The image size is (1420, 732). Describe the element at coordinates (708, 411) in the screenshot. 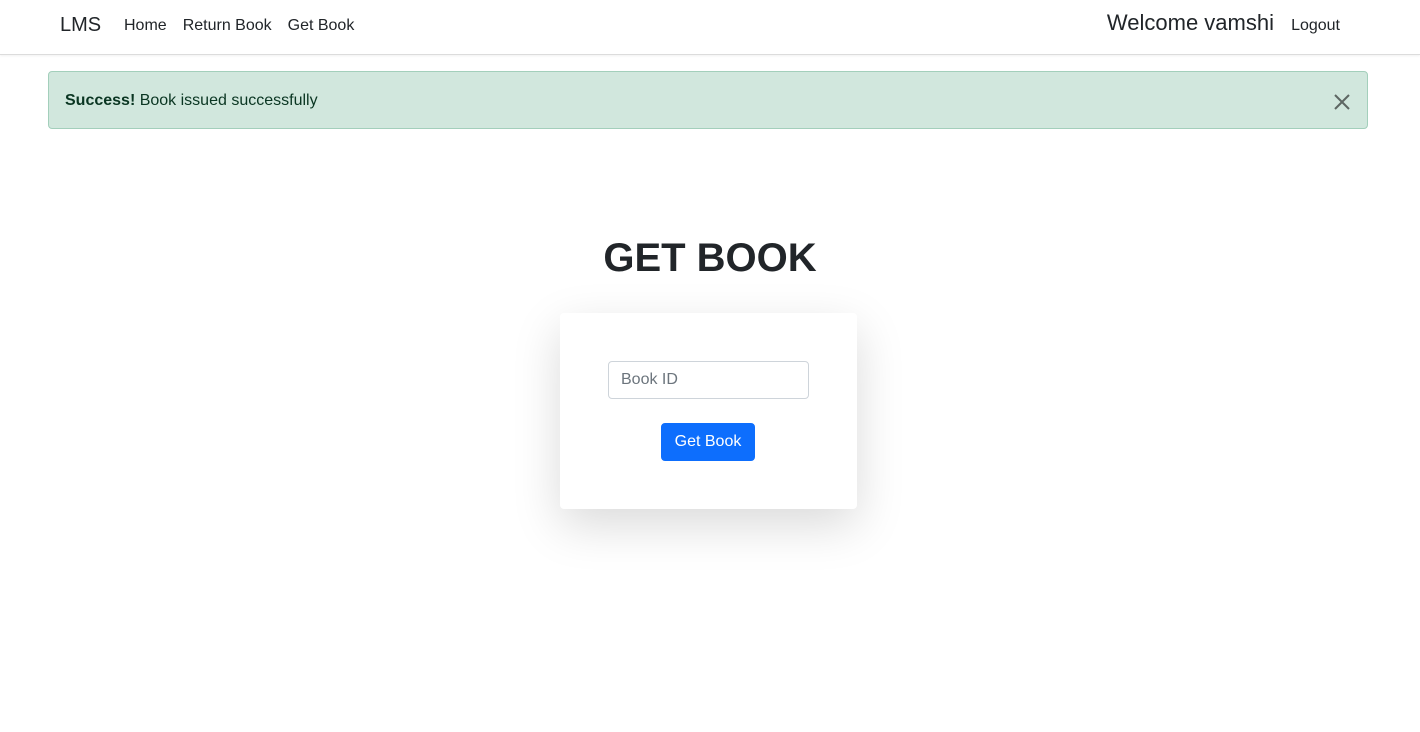

I see `get-book-card: Get Book` at that location.